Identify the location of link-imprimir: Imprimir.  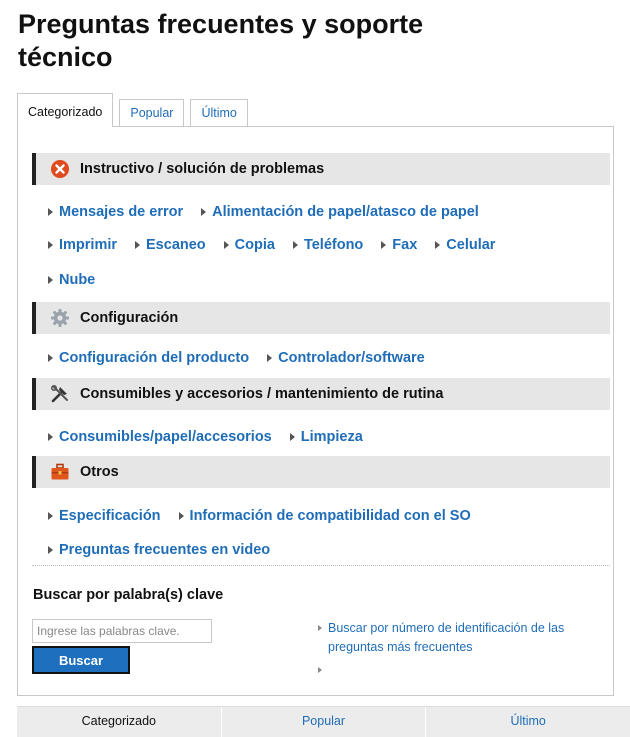
(82, 245).